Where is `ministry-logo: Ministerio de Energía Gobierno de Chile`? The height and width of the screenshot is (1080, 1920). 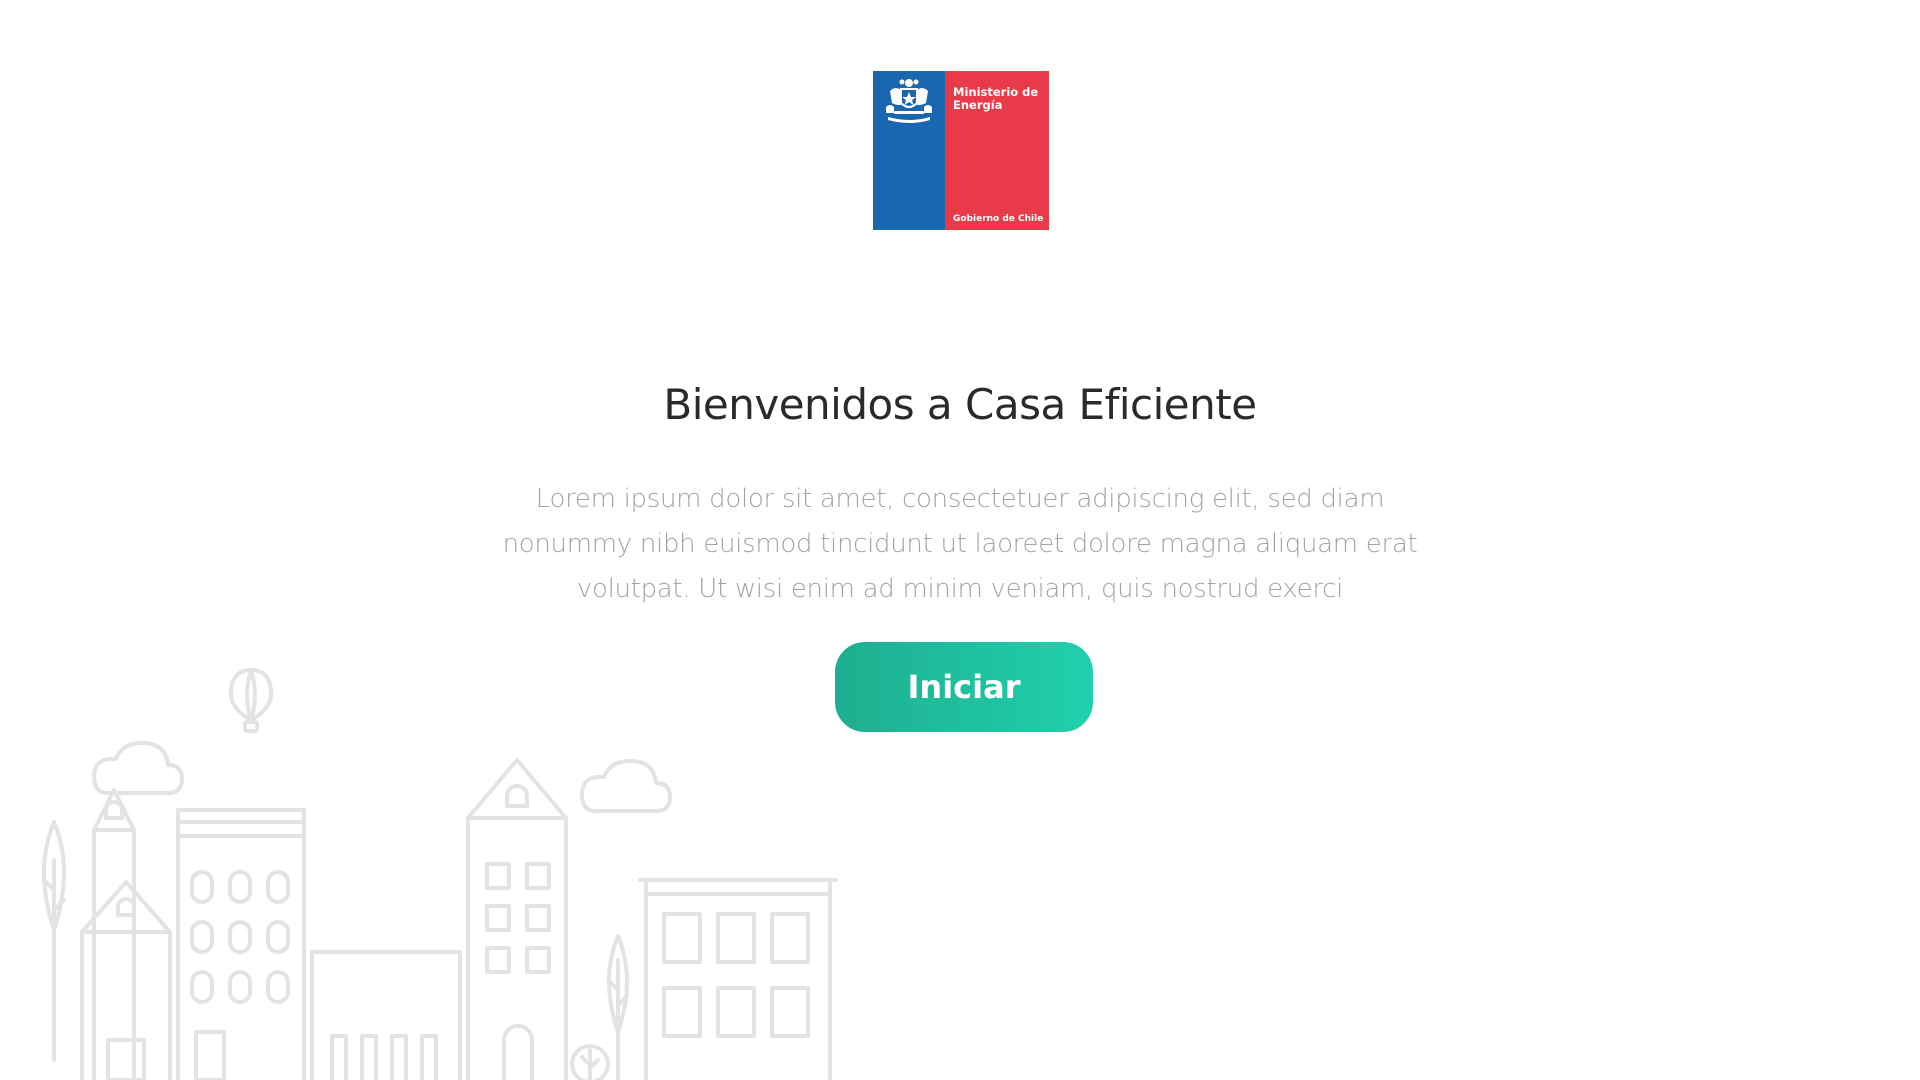
ministry-logo: Ministerio de Energía Gobierno de Chile is located at coordinates (961, 150).